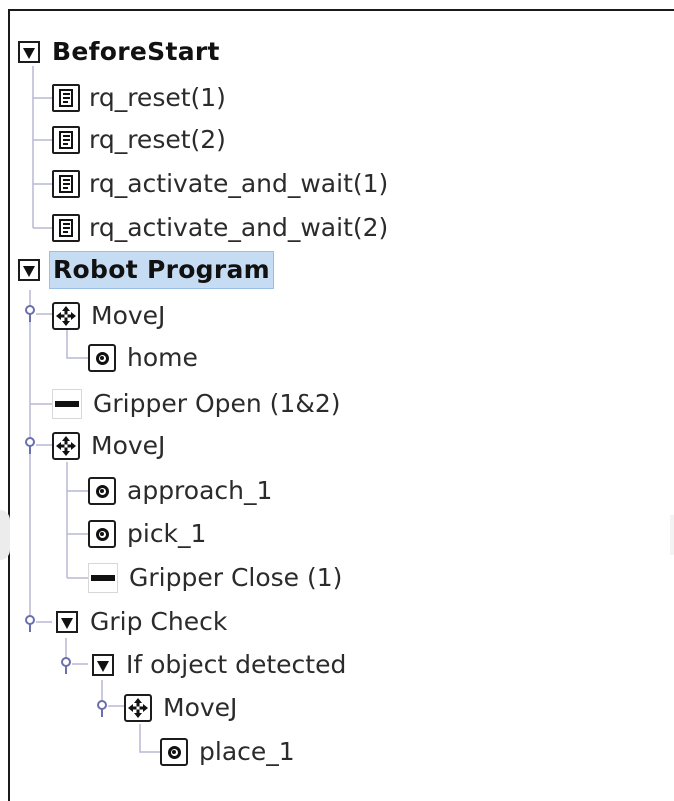 This screenshot has width=674, height=801. I want to click on tree-node-label: rq_reset(1), so click(157, 97).